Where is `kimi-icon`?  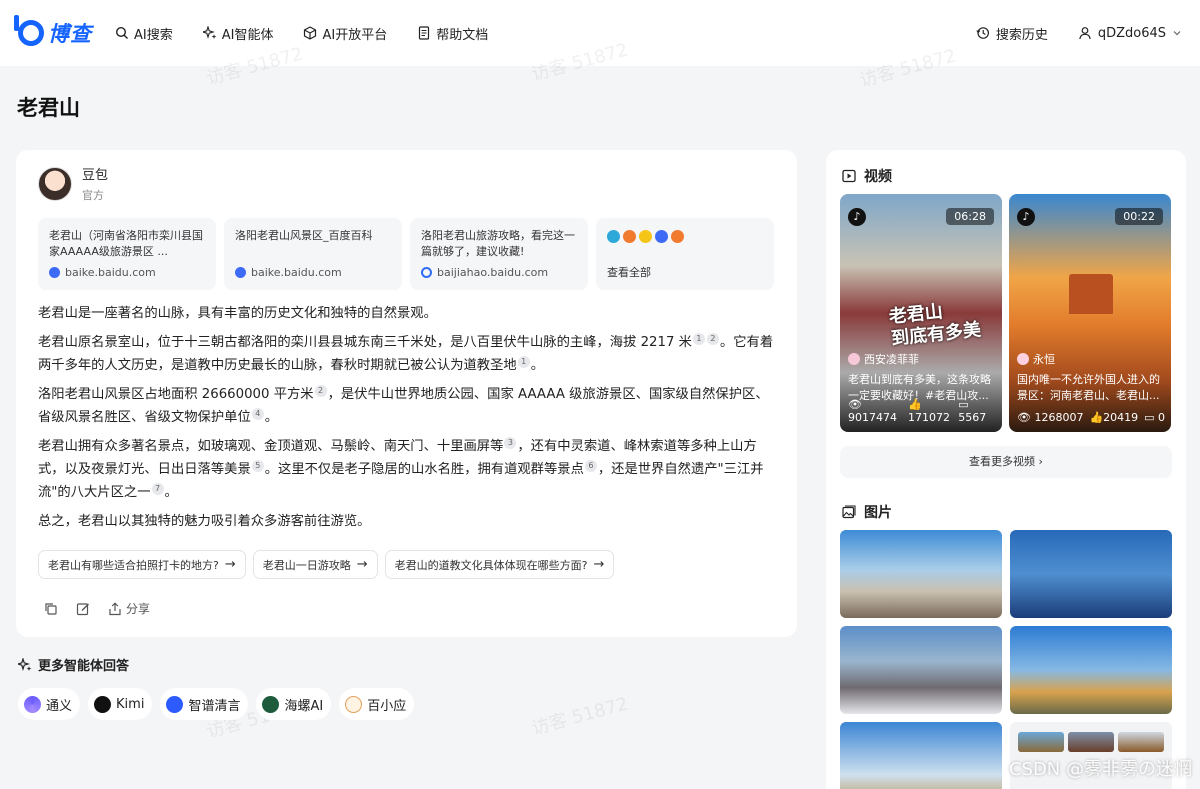
kimi-icon is located at coordinates (103, 704).